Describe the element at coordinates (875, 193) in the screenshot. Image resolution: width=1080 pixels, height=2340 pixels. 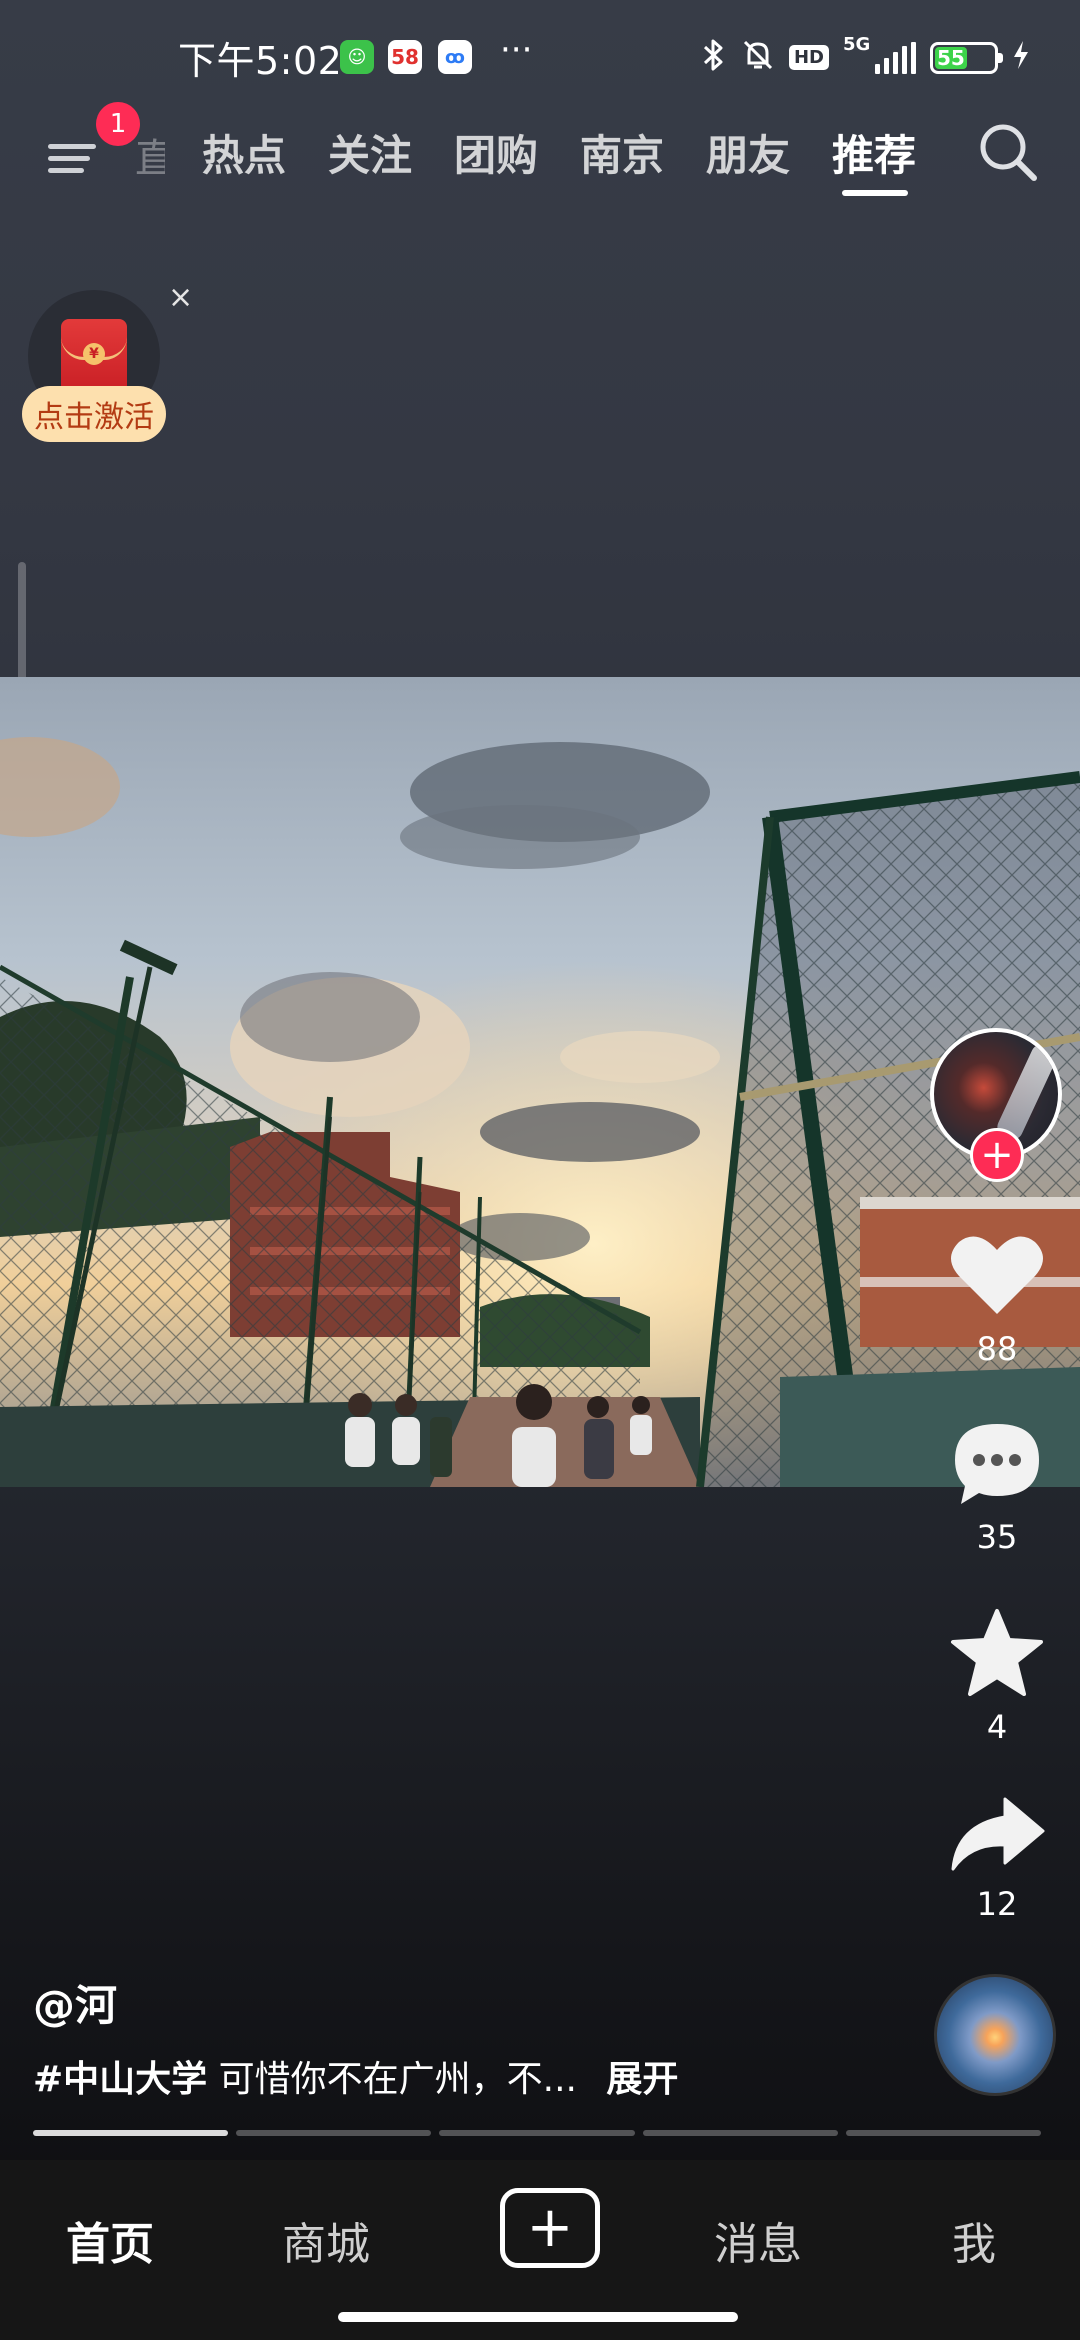
I see `active-tab-indicator` at that location.